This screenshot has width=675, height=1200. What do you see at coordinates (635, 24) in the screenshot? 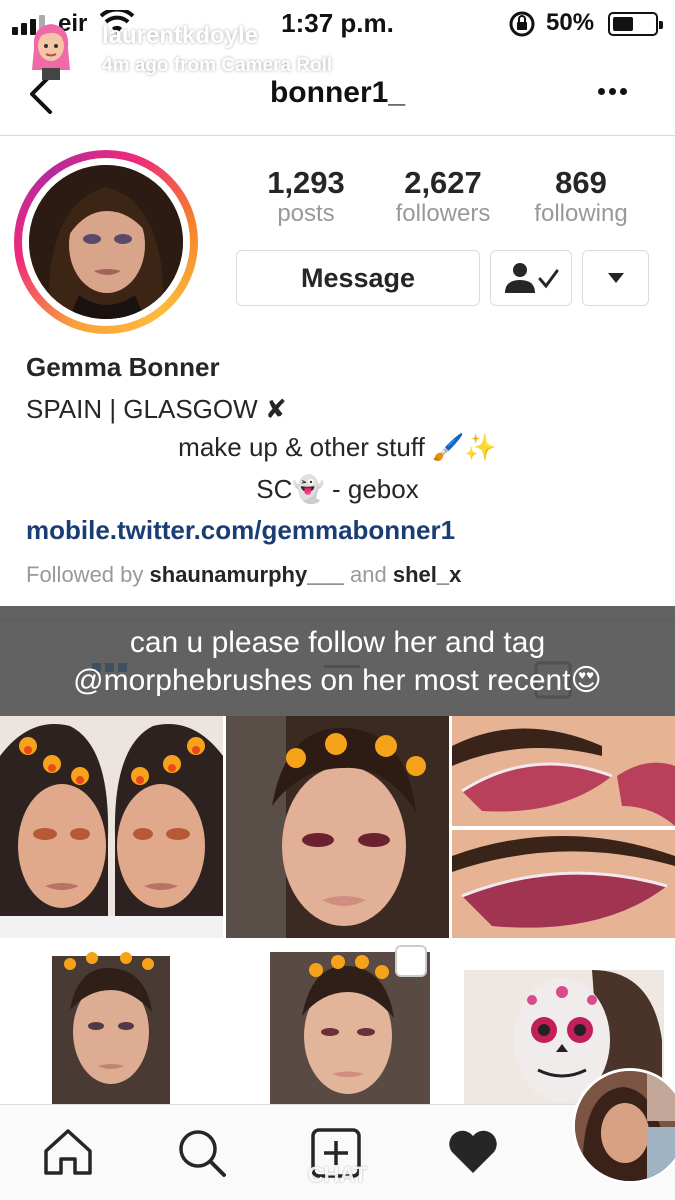
I see `battery-icon` at bounding box center [635, 24].